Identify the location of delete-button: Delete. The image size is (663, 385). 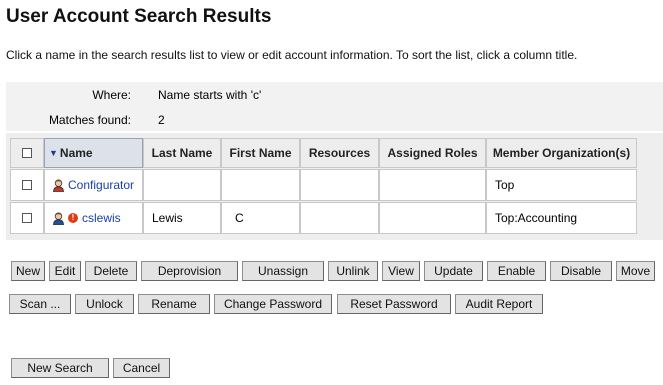
(111, 271).